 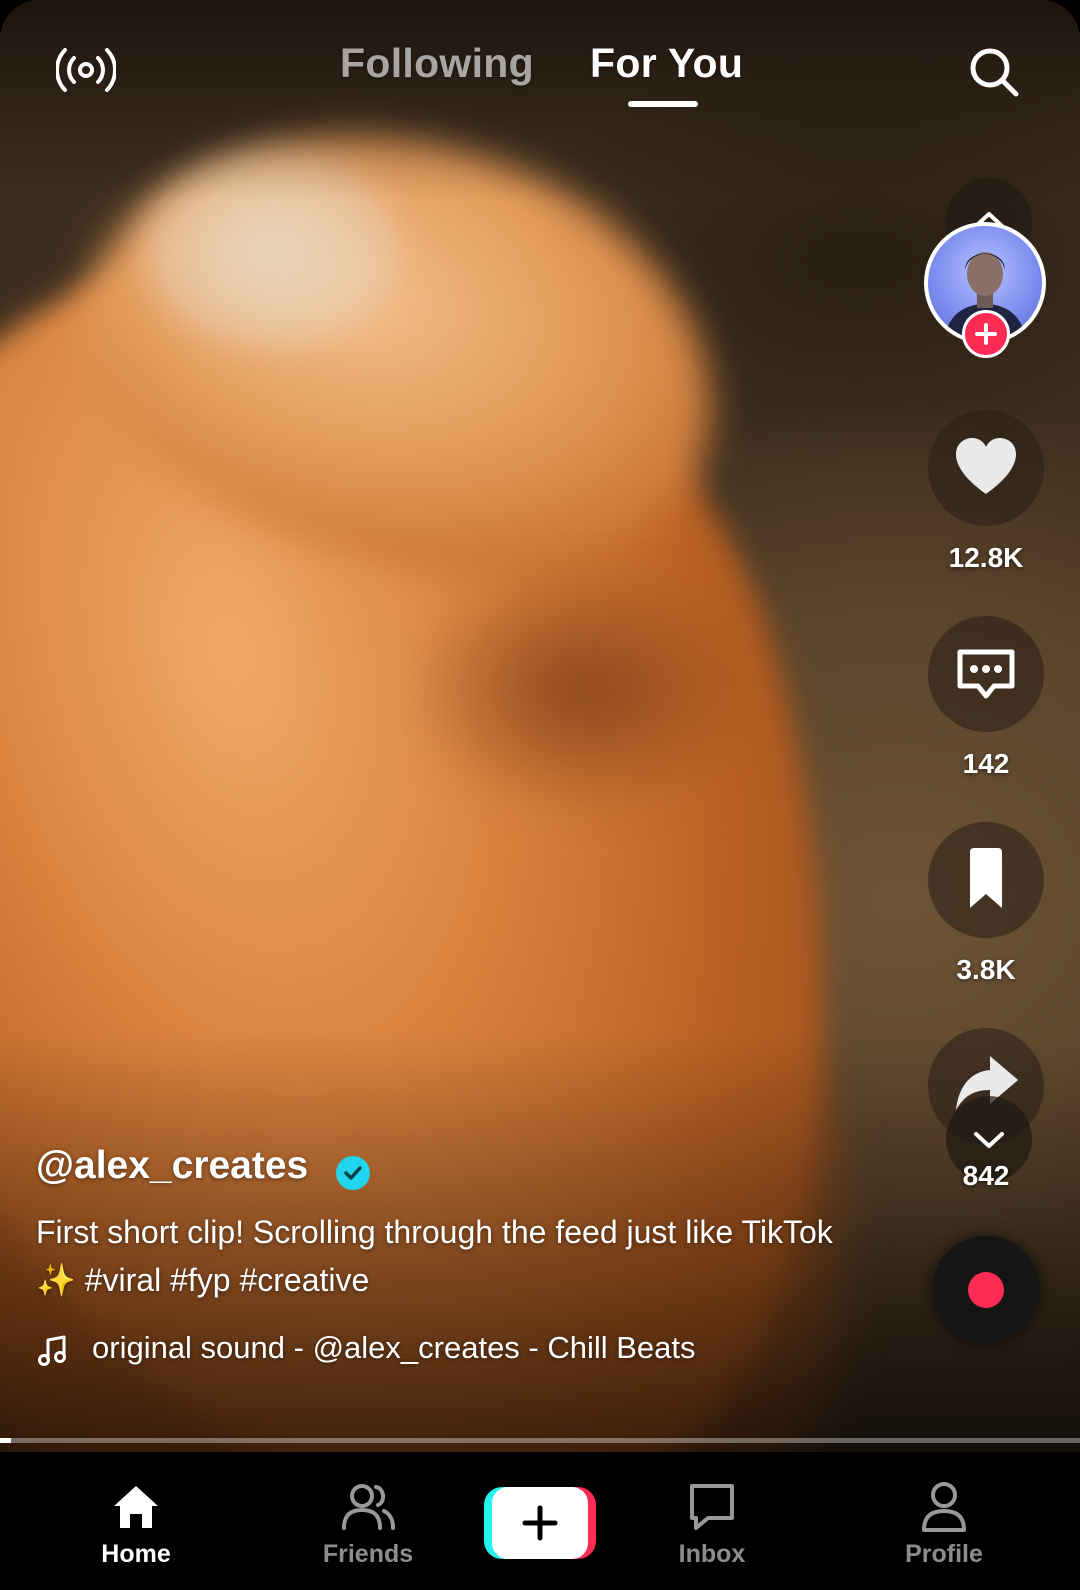 I want to click on nav-inbox-label: Inbox, so click(x=712, y=1554).